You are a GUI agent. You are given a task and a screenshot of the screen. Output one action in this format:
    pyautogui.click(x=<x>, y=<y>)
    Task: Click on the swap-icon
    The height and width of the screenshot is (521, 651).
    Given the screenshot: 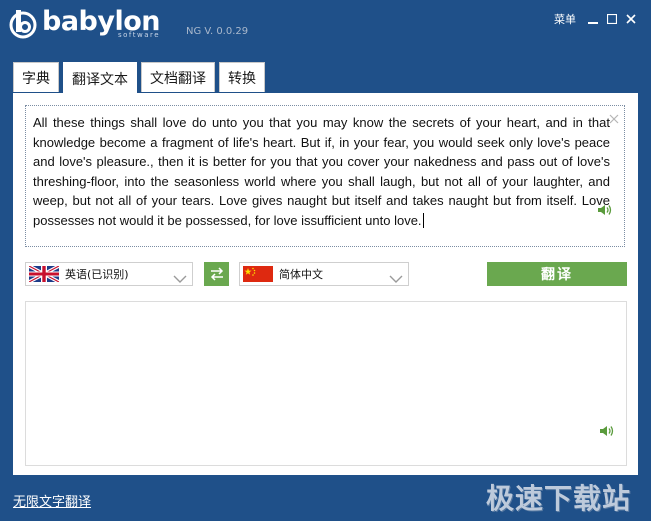 What is the action you would take?
    pyautogui.click(x=216, y=274)
    